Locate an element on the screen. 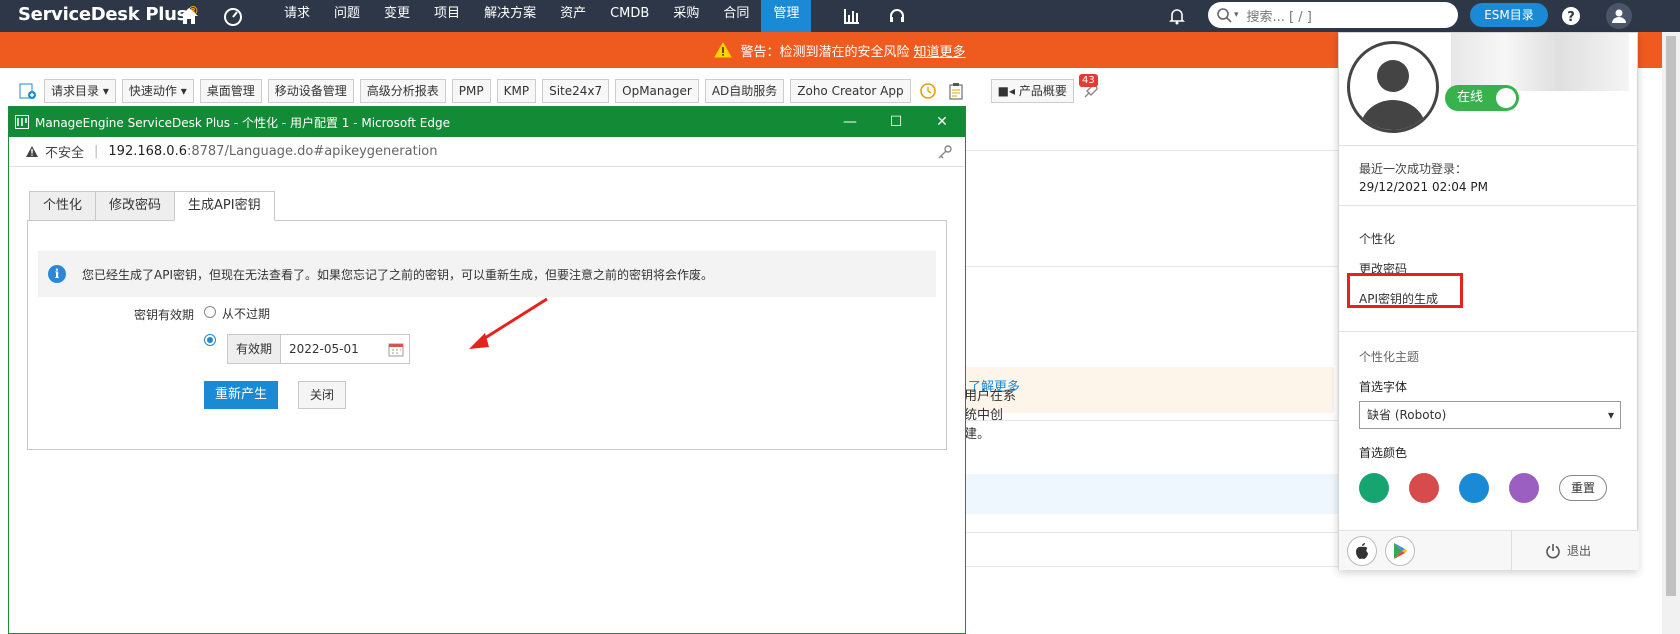  warning-icon is located at coordinates (32, 151).